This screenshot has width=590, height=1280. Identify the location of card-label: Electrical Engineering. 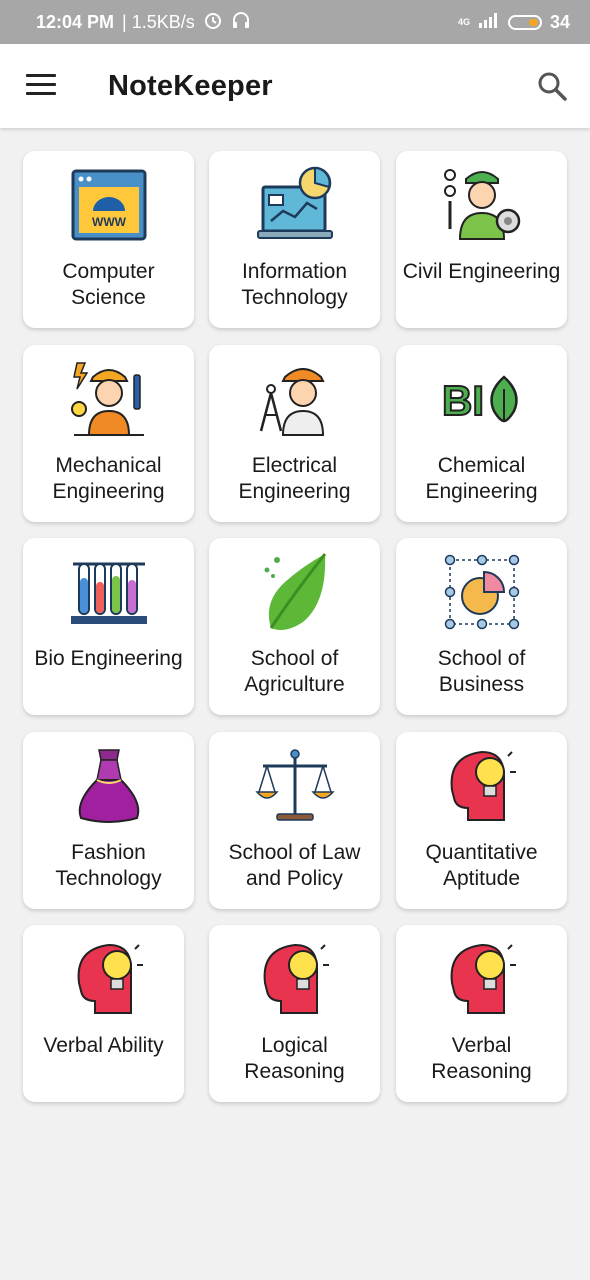
(294, 478).